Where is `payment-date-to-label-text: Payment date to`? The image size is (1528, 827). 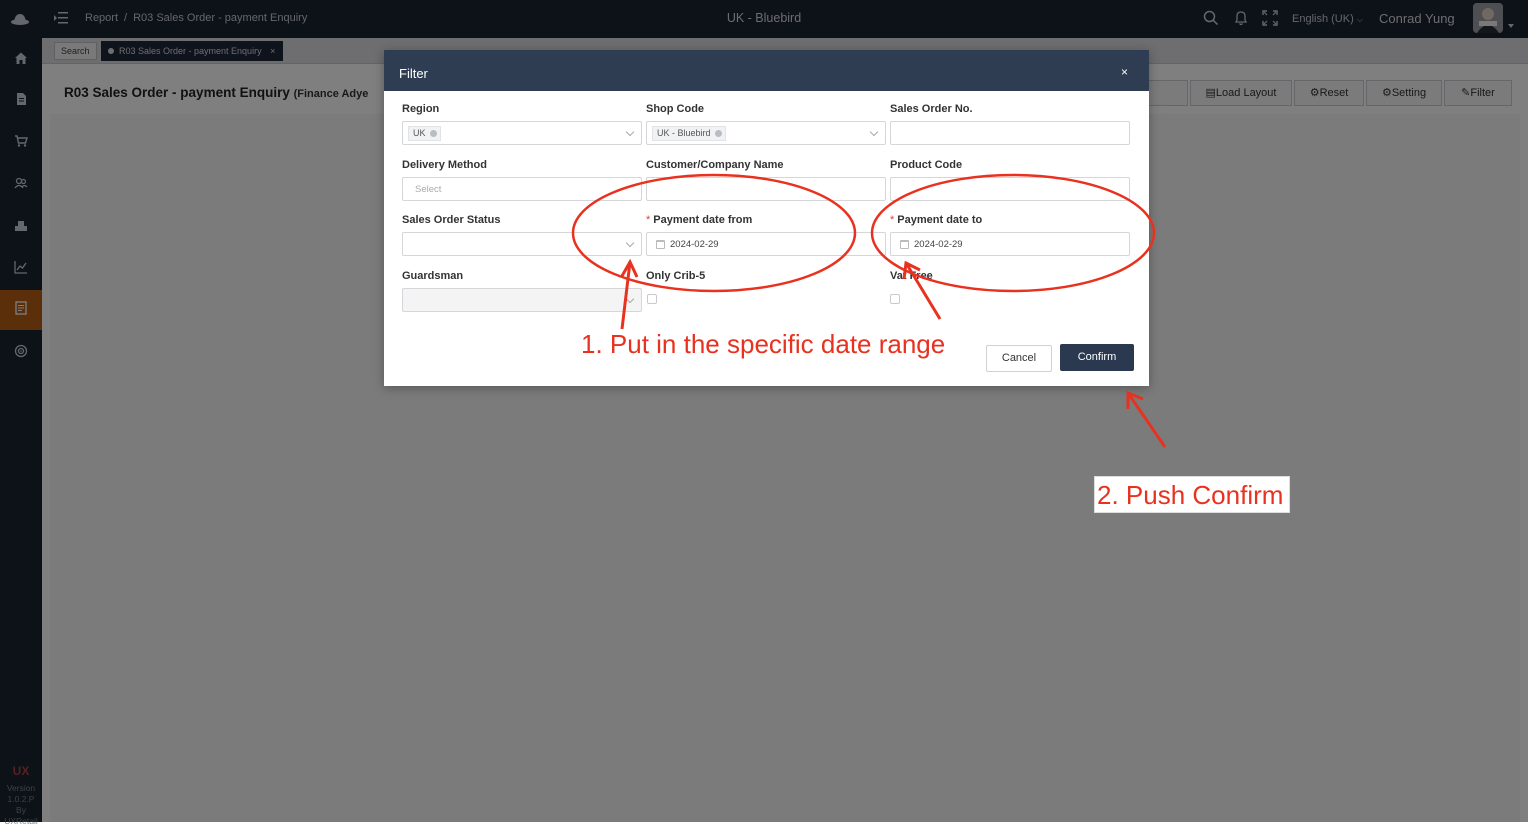
payment-date-to-label-text: Payment date to is located at coordinates (940, 220).